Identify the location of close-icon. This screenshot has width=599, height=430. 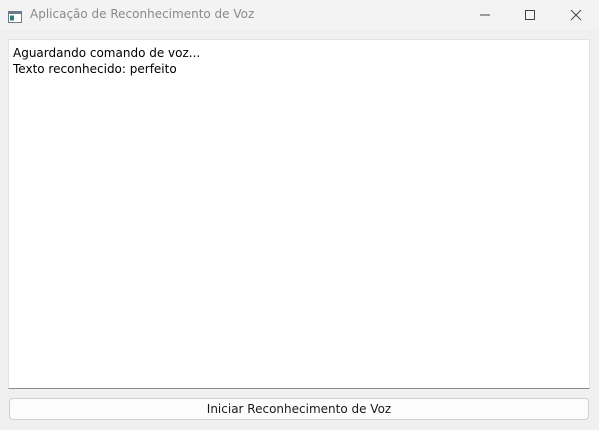
(576, 15).